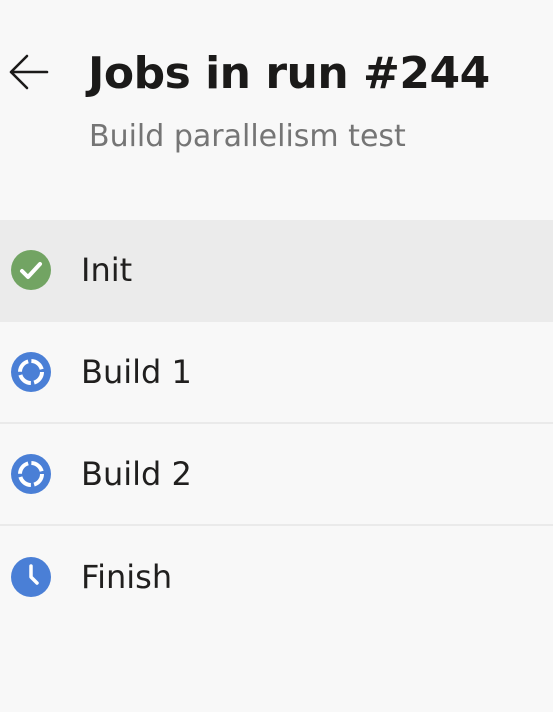 The width and height of the screenshot is (553, 712). Describe the element at coordinates (247, 136) in the screenshot. I see `page-subtitle: Build parallelism test` at that location.